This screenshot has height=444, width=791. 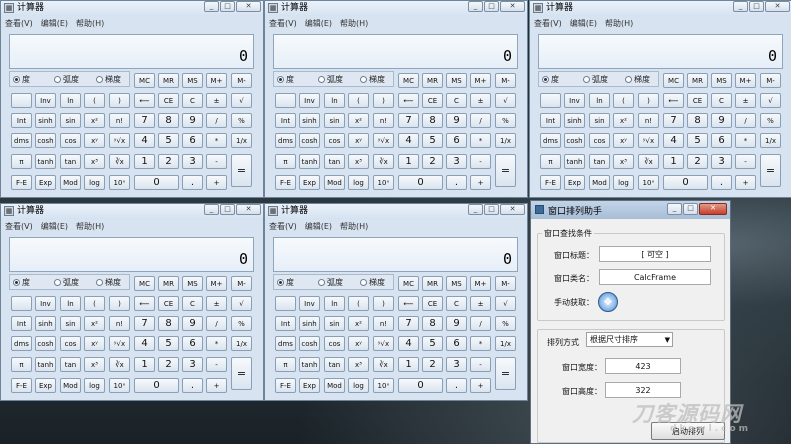 I want to click on key-sym: ±, so click(x=216, y=100).